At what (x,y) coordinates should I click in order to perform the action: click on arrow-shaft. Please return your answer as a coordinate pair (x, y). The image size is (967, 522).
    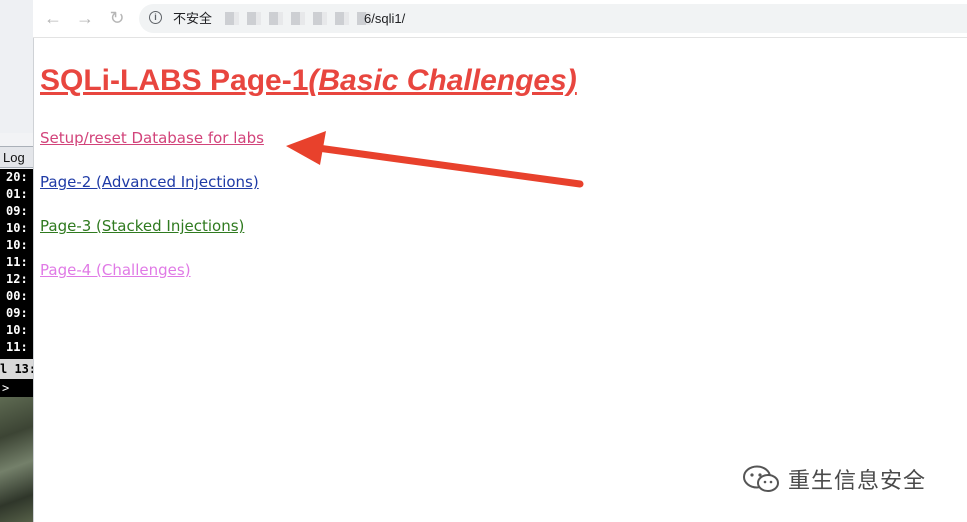
    Looking at the image, I should click on (449, 166).